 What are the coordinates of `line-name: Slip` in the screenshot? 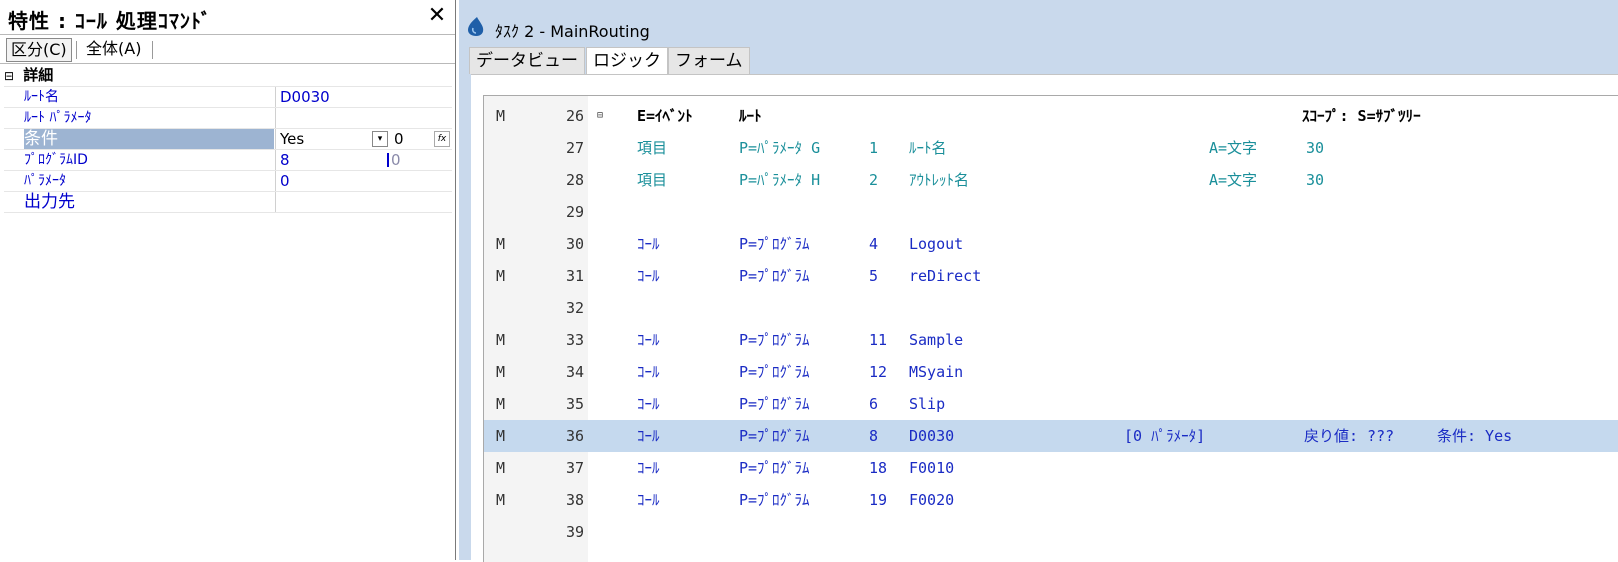 It's located at (927, 404).